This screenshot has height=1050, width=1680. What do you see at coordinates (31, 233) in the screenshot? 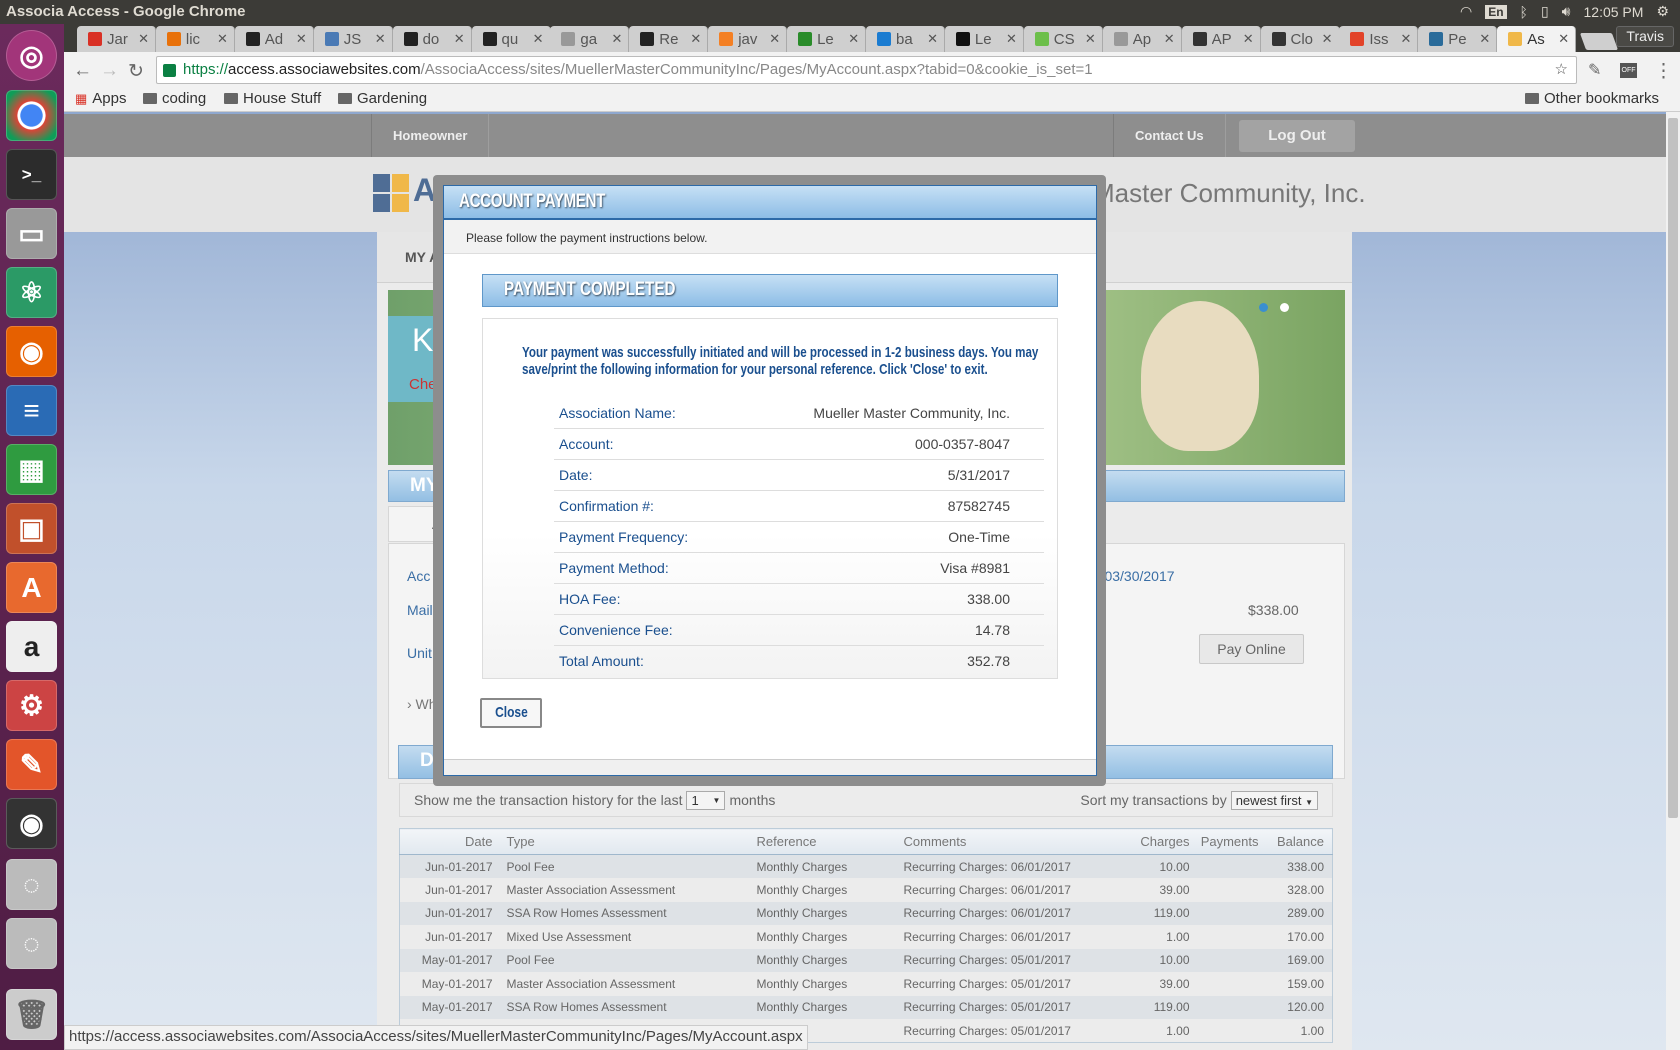
I see `files-icon: ▭` at bounding box center [31, 233].